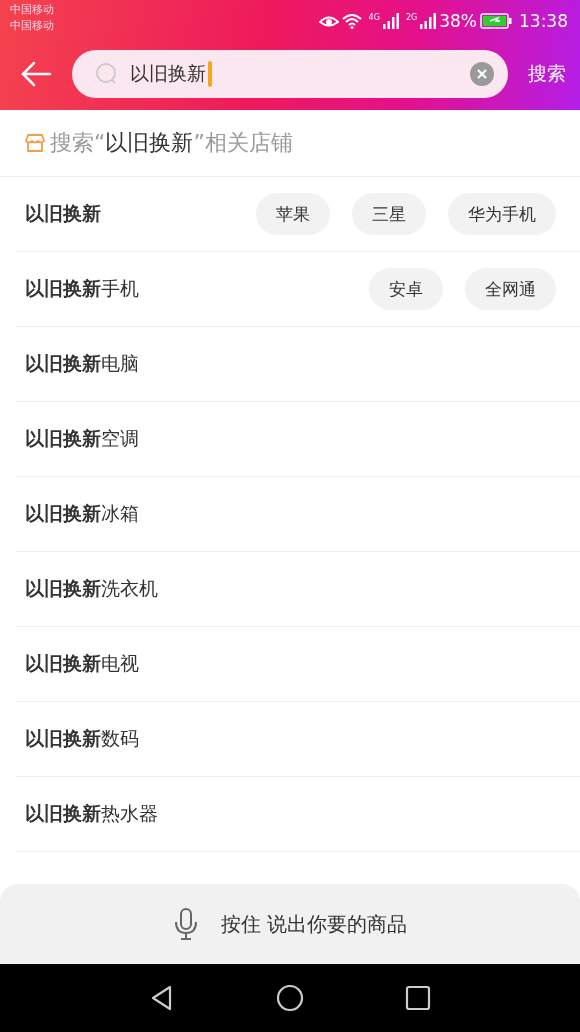 This screenshot has height=1032, width=580. What do you see at coordinates (63, 214) in the screenshot?
I see `suggestion-item: 以旧换新` at bounding box center [63, 214].